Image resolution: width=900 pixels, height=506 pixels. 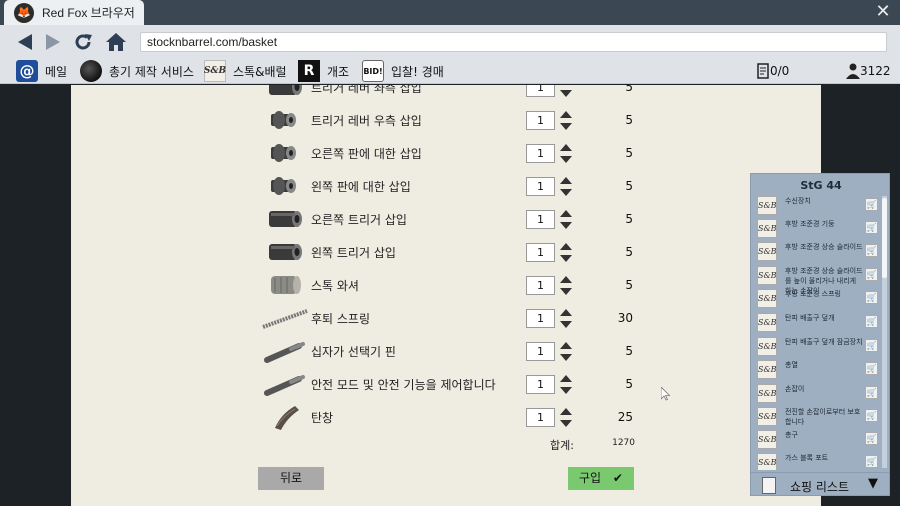 I want to click on shopping-list-item: S&B 후방 조준경 기둥 🛒, so click(x=818, y=228).